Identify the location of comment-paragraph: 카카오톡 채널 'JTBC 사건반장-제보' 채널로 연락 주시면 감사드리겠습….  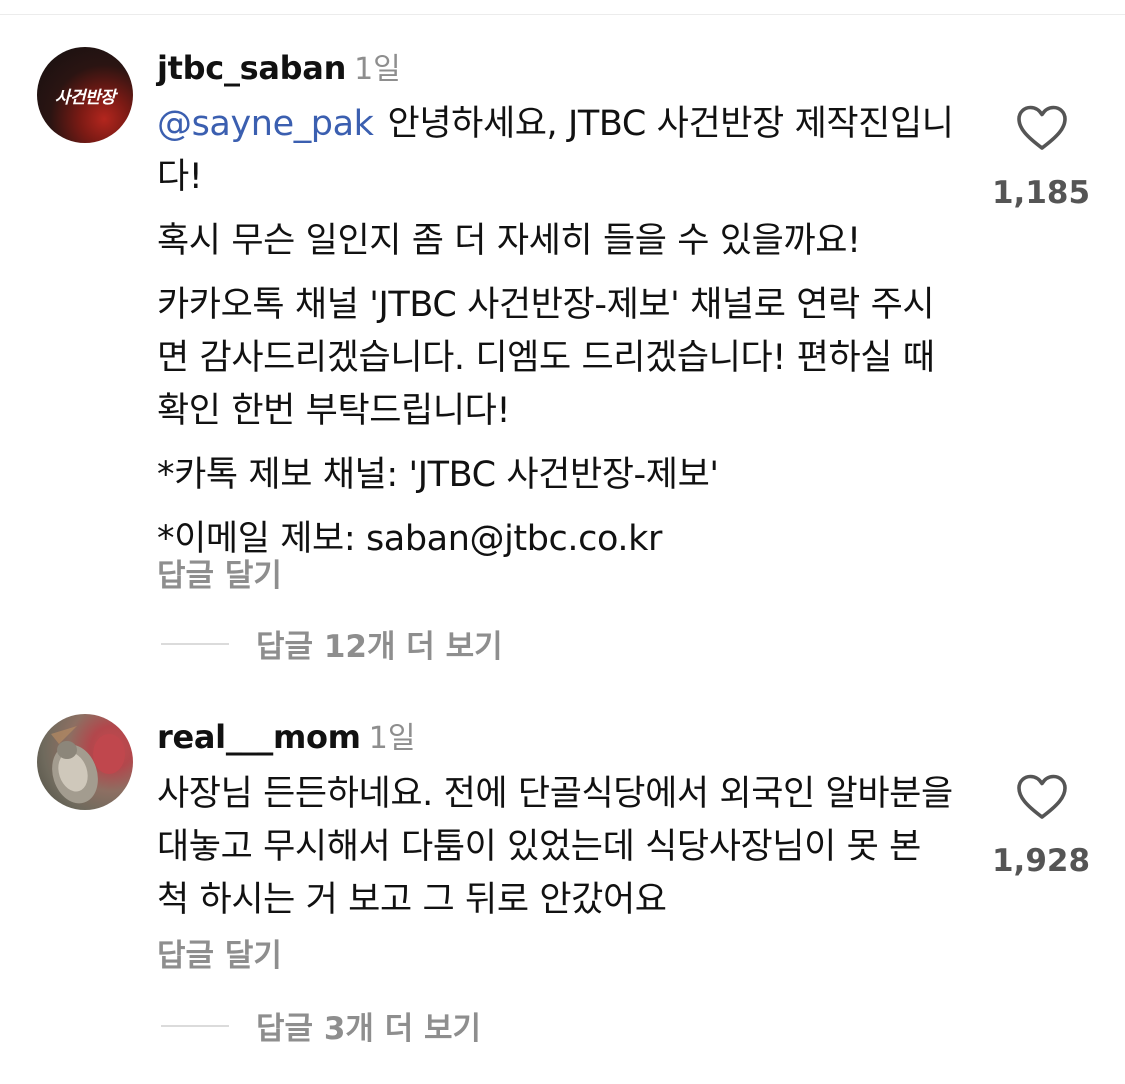
(546, 358).